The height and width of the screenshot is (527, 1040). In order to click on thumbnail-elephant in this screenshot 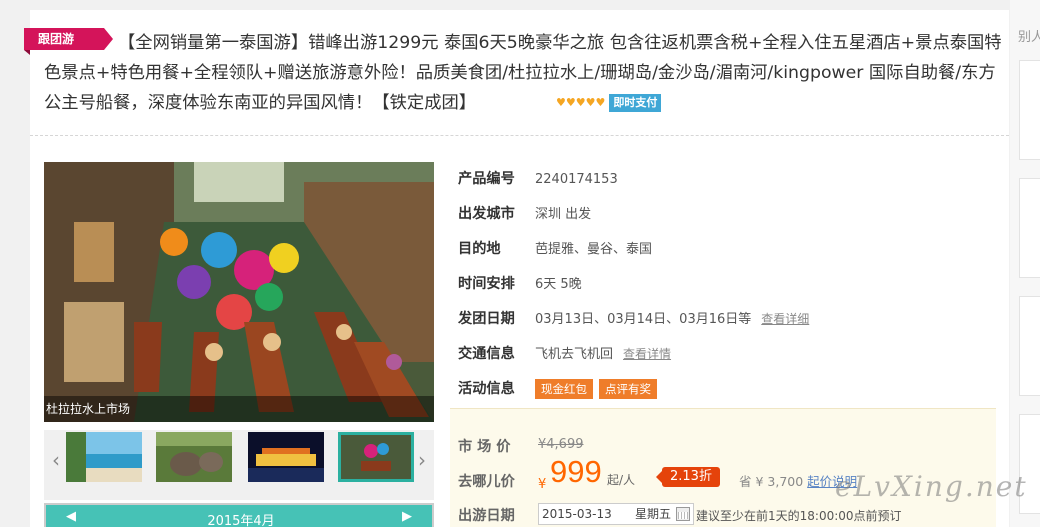, I will do `click(194, 457)`.